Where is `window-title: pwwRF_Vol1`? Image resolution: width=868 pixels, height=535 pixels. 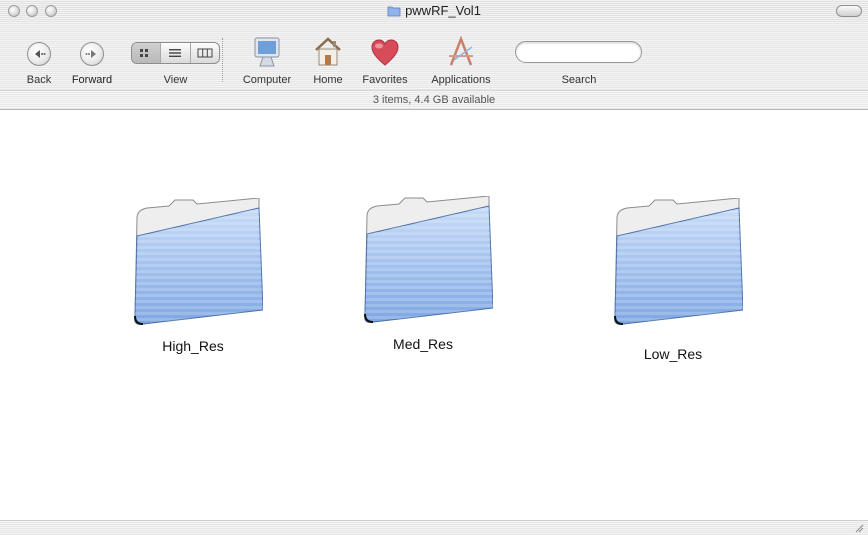 window-title: pwwRF_Vol1 is located at coordinates (443, 10).